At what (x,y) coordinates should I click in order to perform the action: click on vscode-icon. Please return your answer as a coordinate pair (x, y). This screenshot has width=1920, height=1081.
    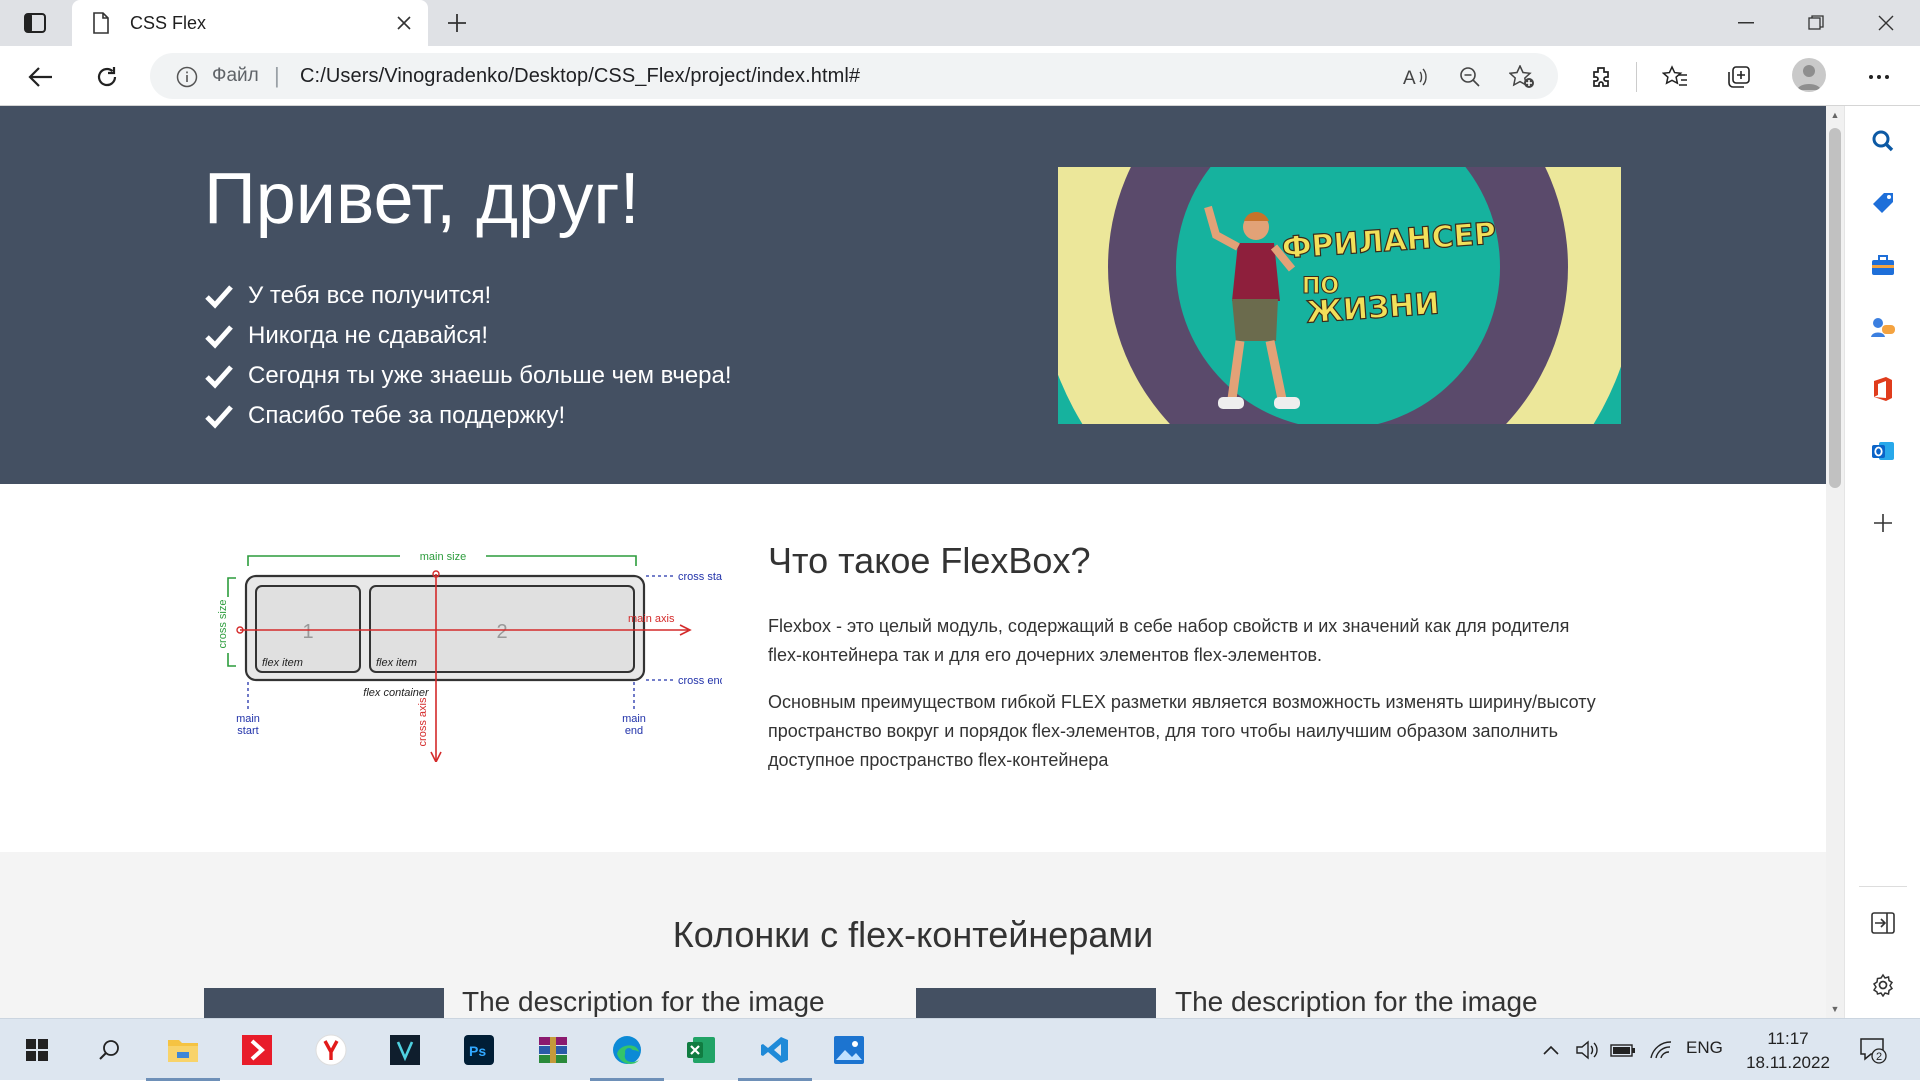
    Looking at the image, I should click on (775, 1050).